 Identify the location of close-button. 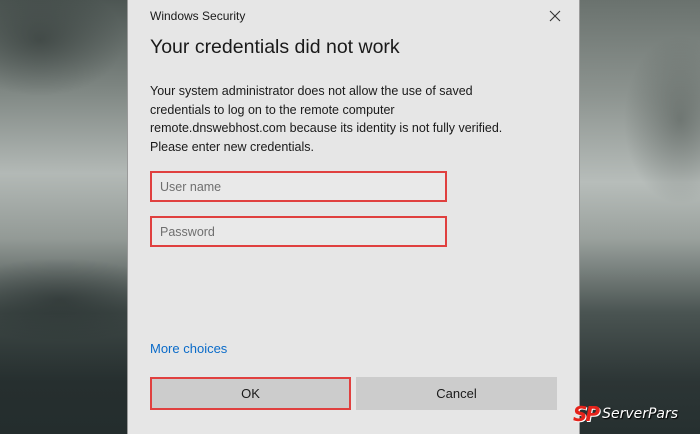
(555, 16).